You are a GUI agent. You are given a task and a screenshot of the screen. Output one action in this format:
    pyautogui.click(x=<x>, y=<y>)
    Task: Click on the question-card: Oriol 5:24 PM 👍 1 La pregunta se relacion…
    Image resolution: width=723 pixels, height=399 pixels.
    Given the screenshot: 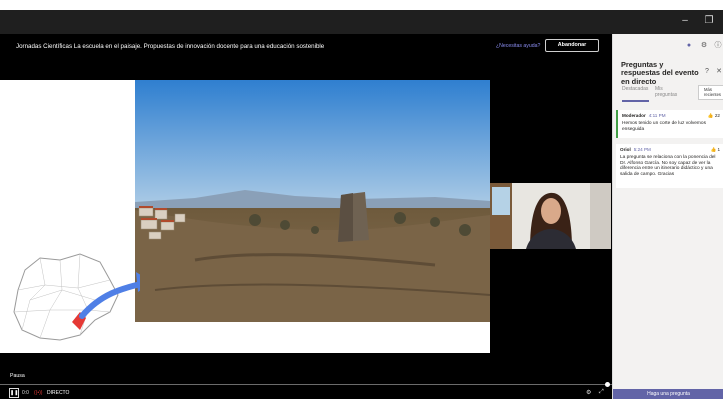 What is the action you would take?
    pyautogui.click(x=669, y=166)
    